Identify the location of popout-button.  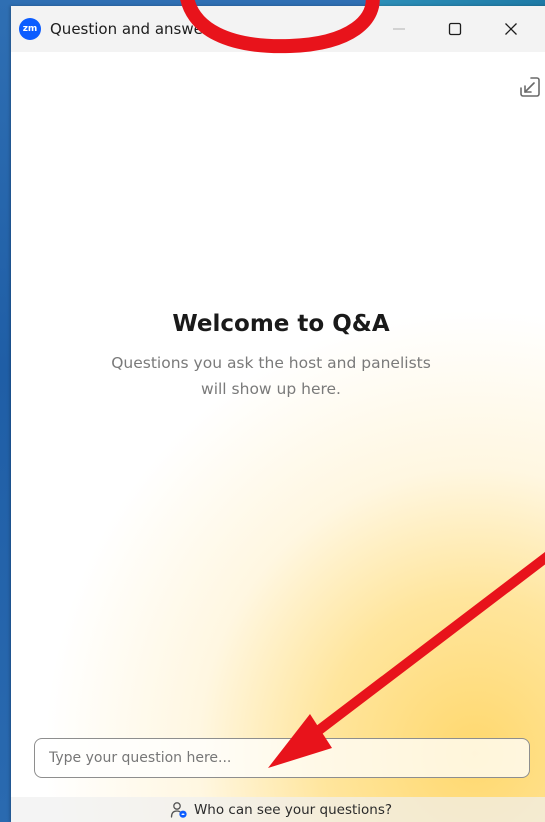
(530, 87).